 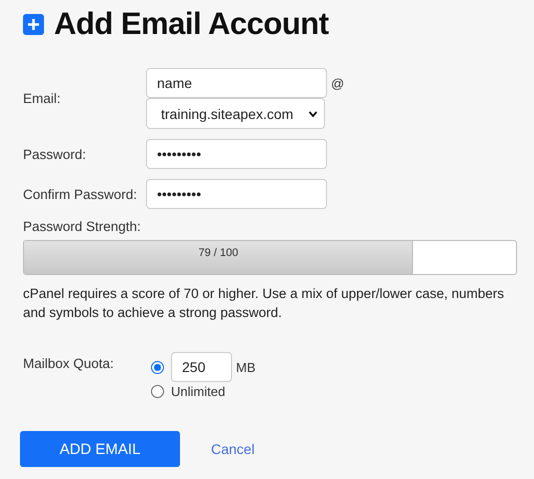 What do you see at coordinates (33, 24) in the screenshot?
I see `add-icon` at bounding box center [33, 24].